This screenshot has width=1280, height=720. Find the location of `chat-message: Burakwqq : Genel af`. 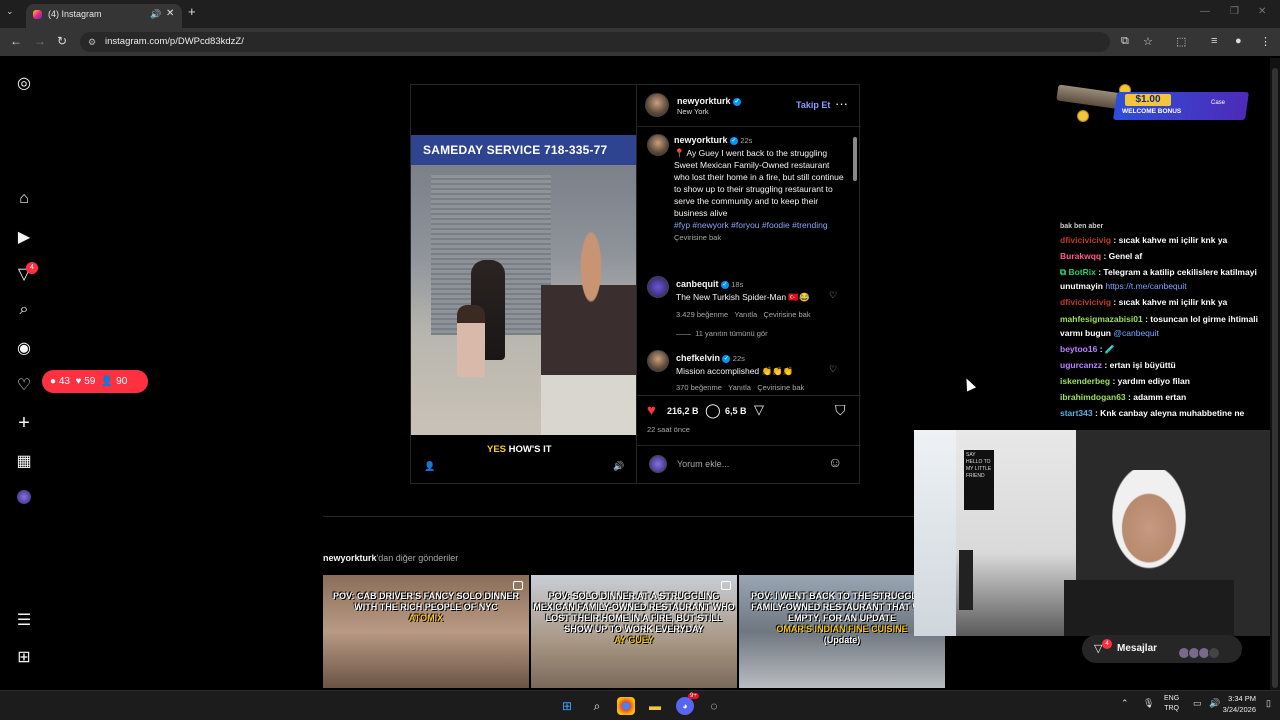

chat-message: Burakwqq : Genel af is located at coordinates (1101, 256).